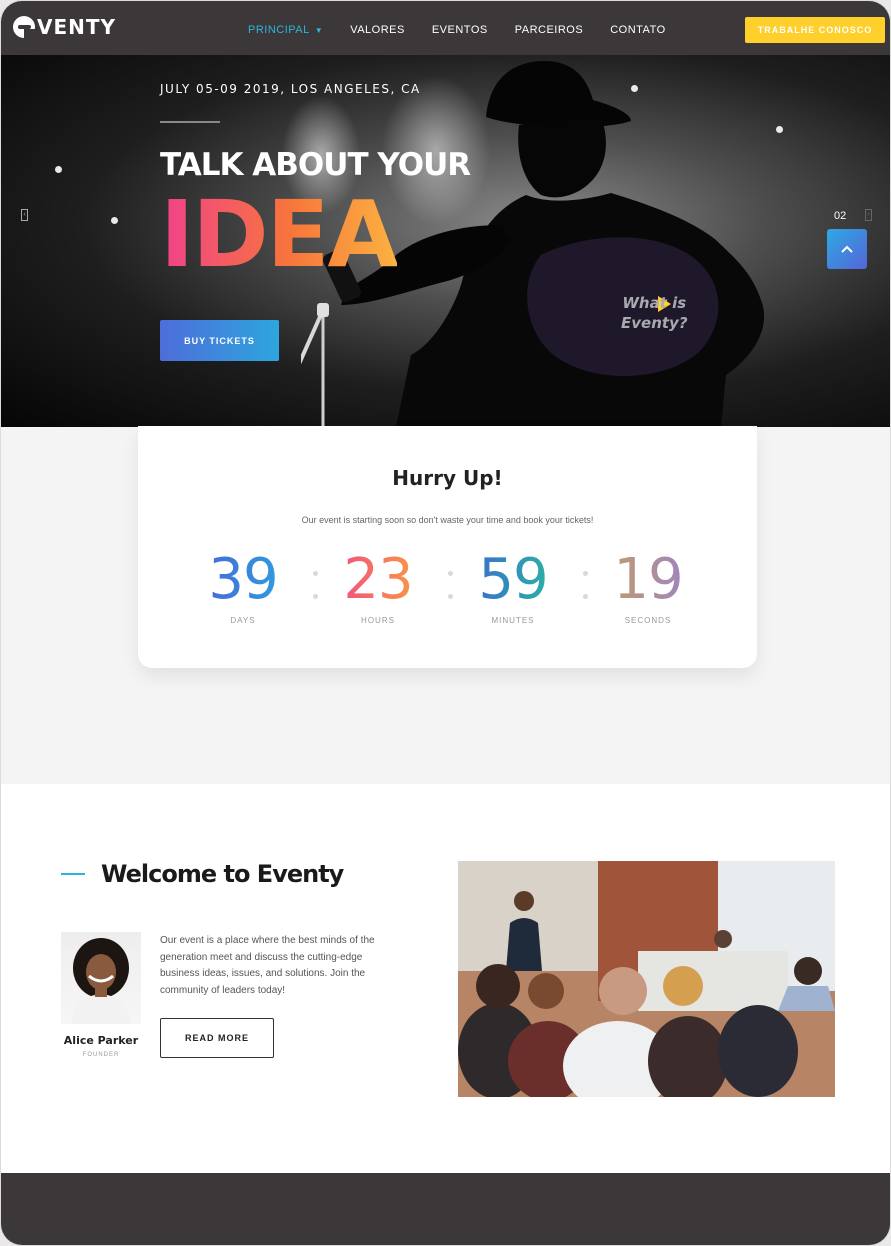  I want to click on chevron-up-icon, so click(847, 249).